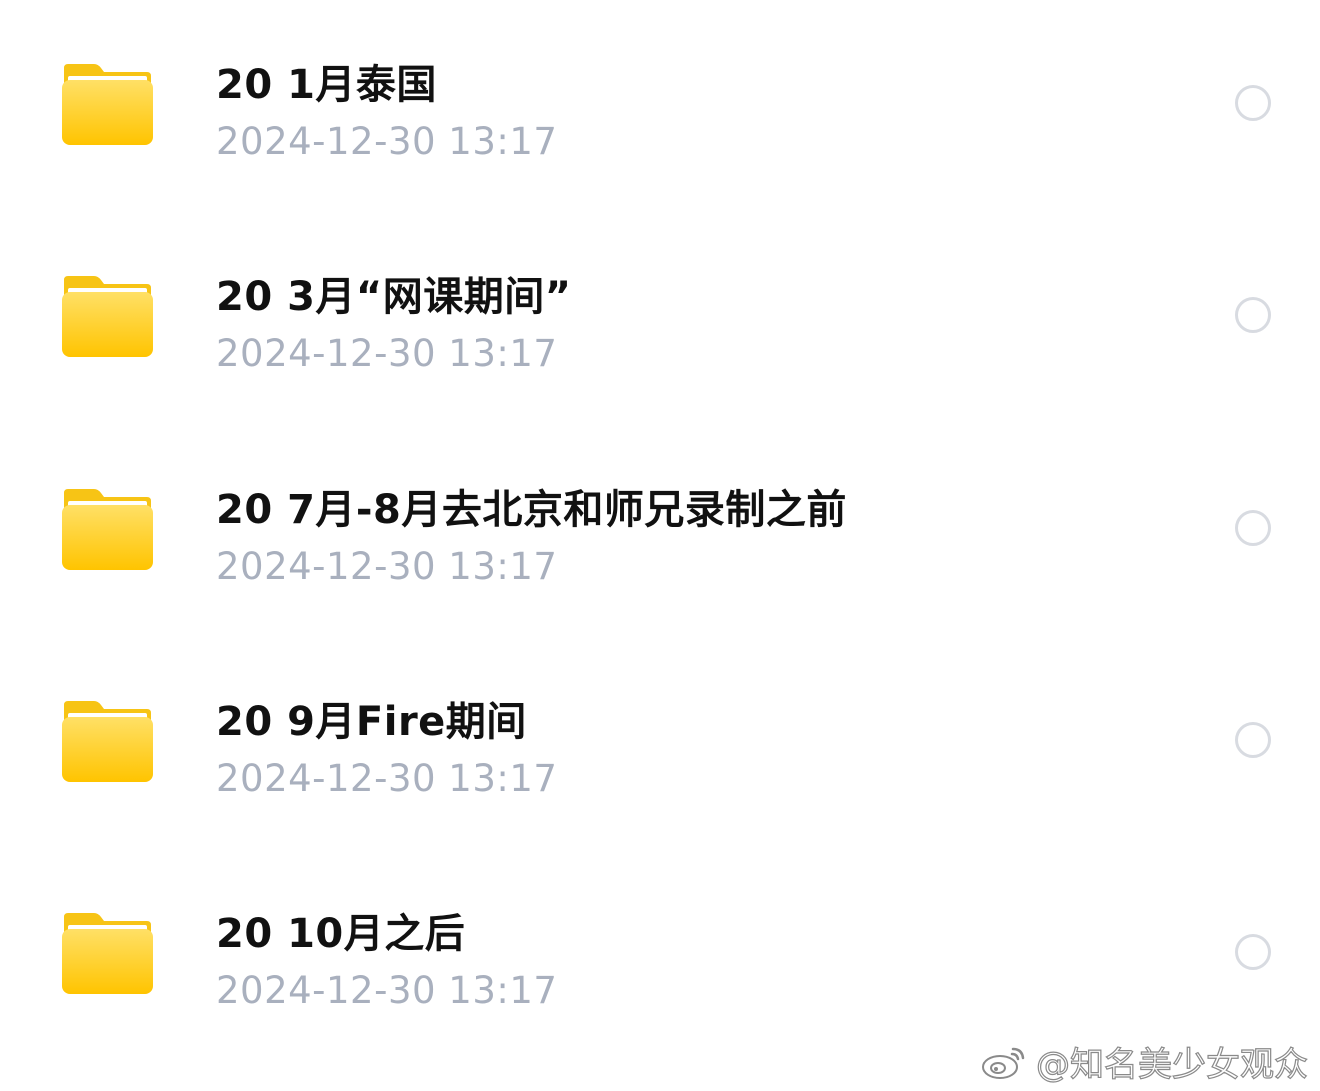  What do you see at coordinates (531, 510) in the screenshot?
I see `folder-name: 20 7月-8月去北京和师兄录制之前` at bounding box center [531, 510].